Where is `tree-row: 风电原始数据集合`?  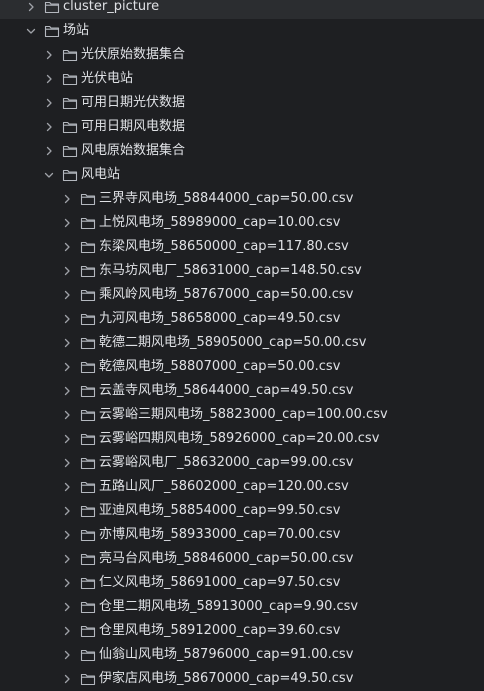
tree-row: 风电原始数据集合 is located at coordinates (242, 151).